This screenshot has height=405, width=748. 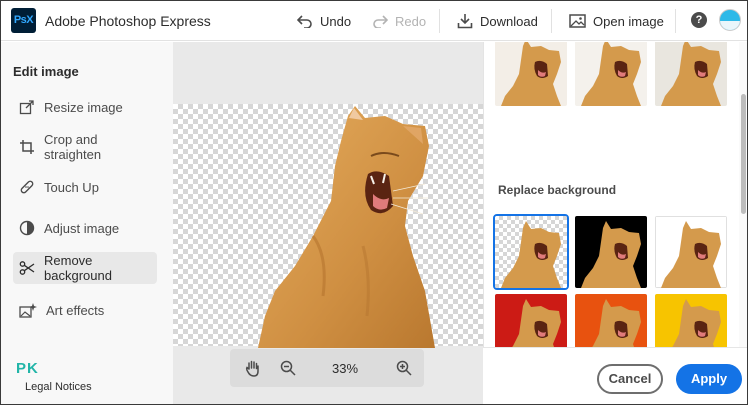 I want to click on resize-icon, so click(x=26, y=107).